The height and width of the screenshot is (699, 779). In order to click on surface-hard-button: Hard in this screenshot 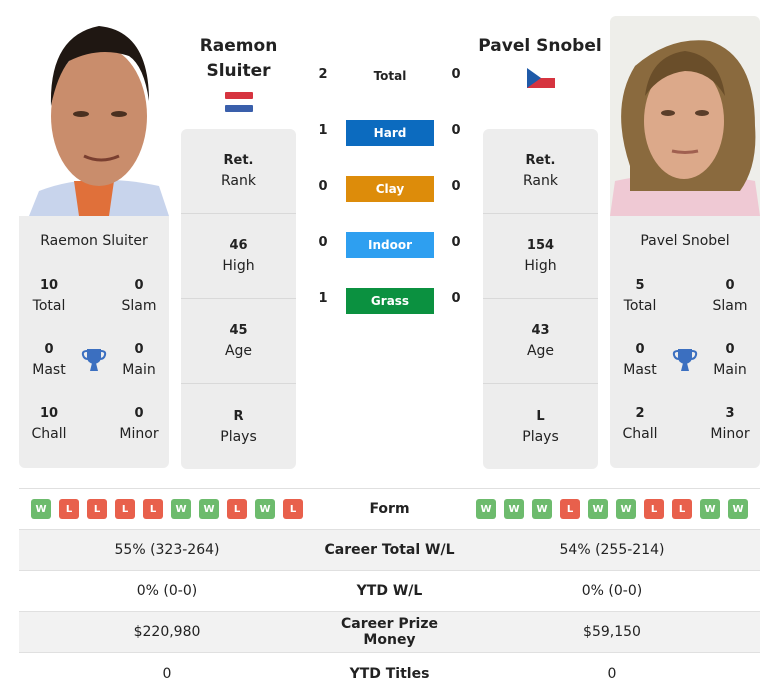, I will do `click(390, 133)`.